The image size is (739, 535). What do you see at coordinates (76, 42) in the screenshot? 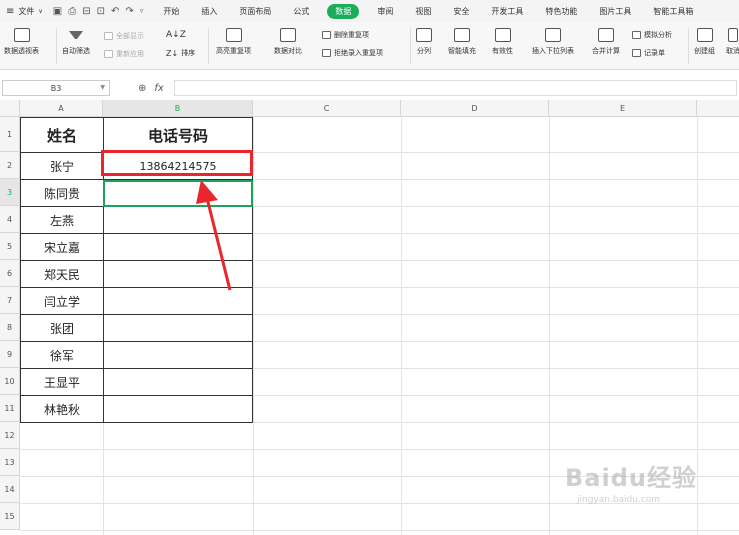
I see `autofilter-button: 自动筛选` at bounding box center [76, 42].